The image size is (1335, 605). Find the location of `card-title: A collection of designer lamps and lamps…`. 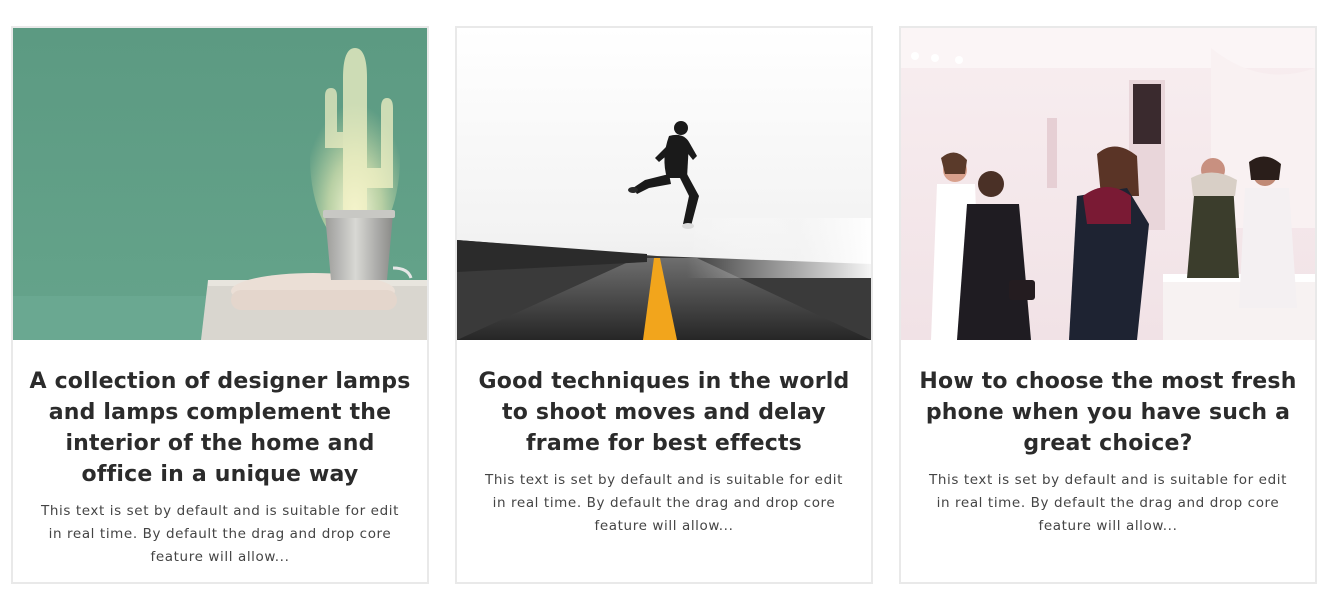

card-title: A collection of designer lamps and lamps… is located at coordinates (220, 428).